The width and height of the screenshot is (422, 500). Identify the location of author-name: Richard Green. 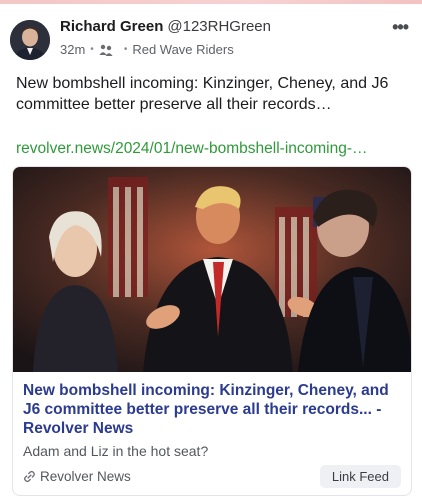
(111, 26).